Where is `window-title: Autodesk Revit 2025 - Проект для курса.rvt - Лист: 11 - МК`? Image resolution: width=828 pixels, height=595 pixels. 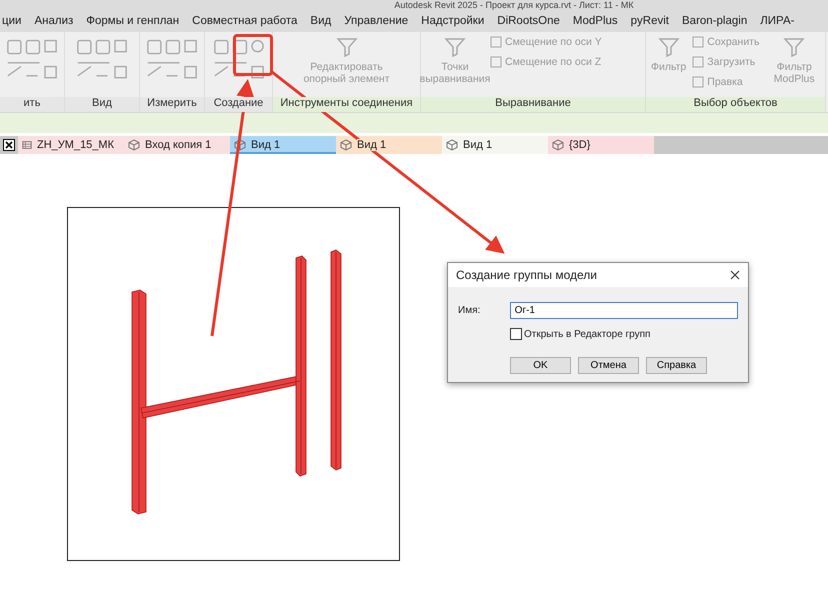
window-title: Autodesk Revit 2025 - Проект для курса.rvt - Лист: 11 - МК is located at coordinates (514, 5).